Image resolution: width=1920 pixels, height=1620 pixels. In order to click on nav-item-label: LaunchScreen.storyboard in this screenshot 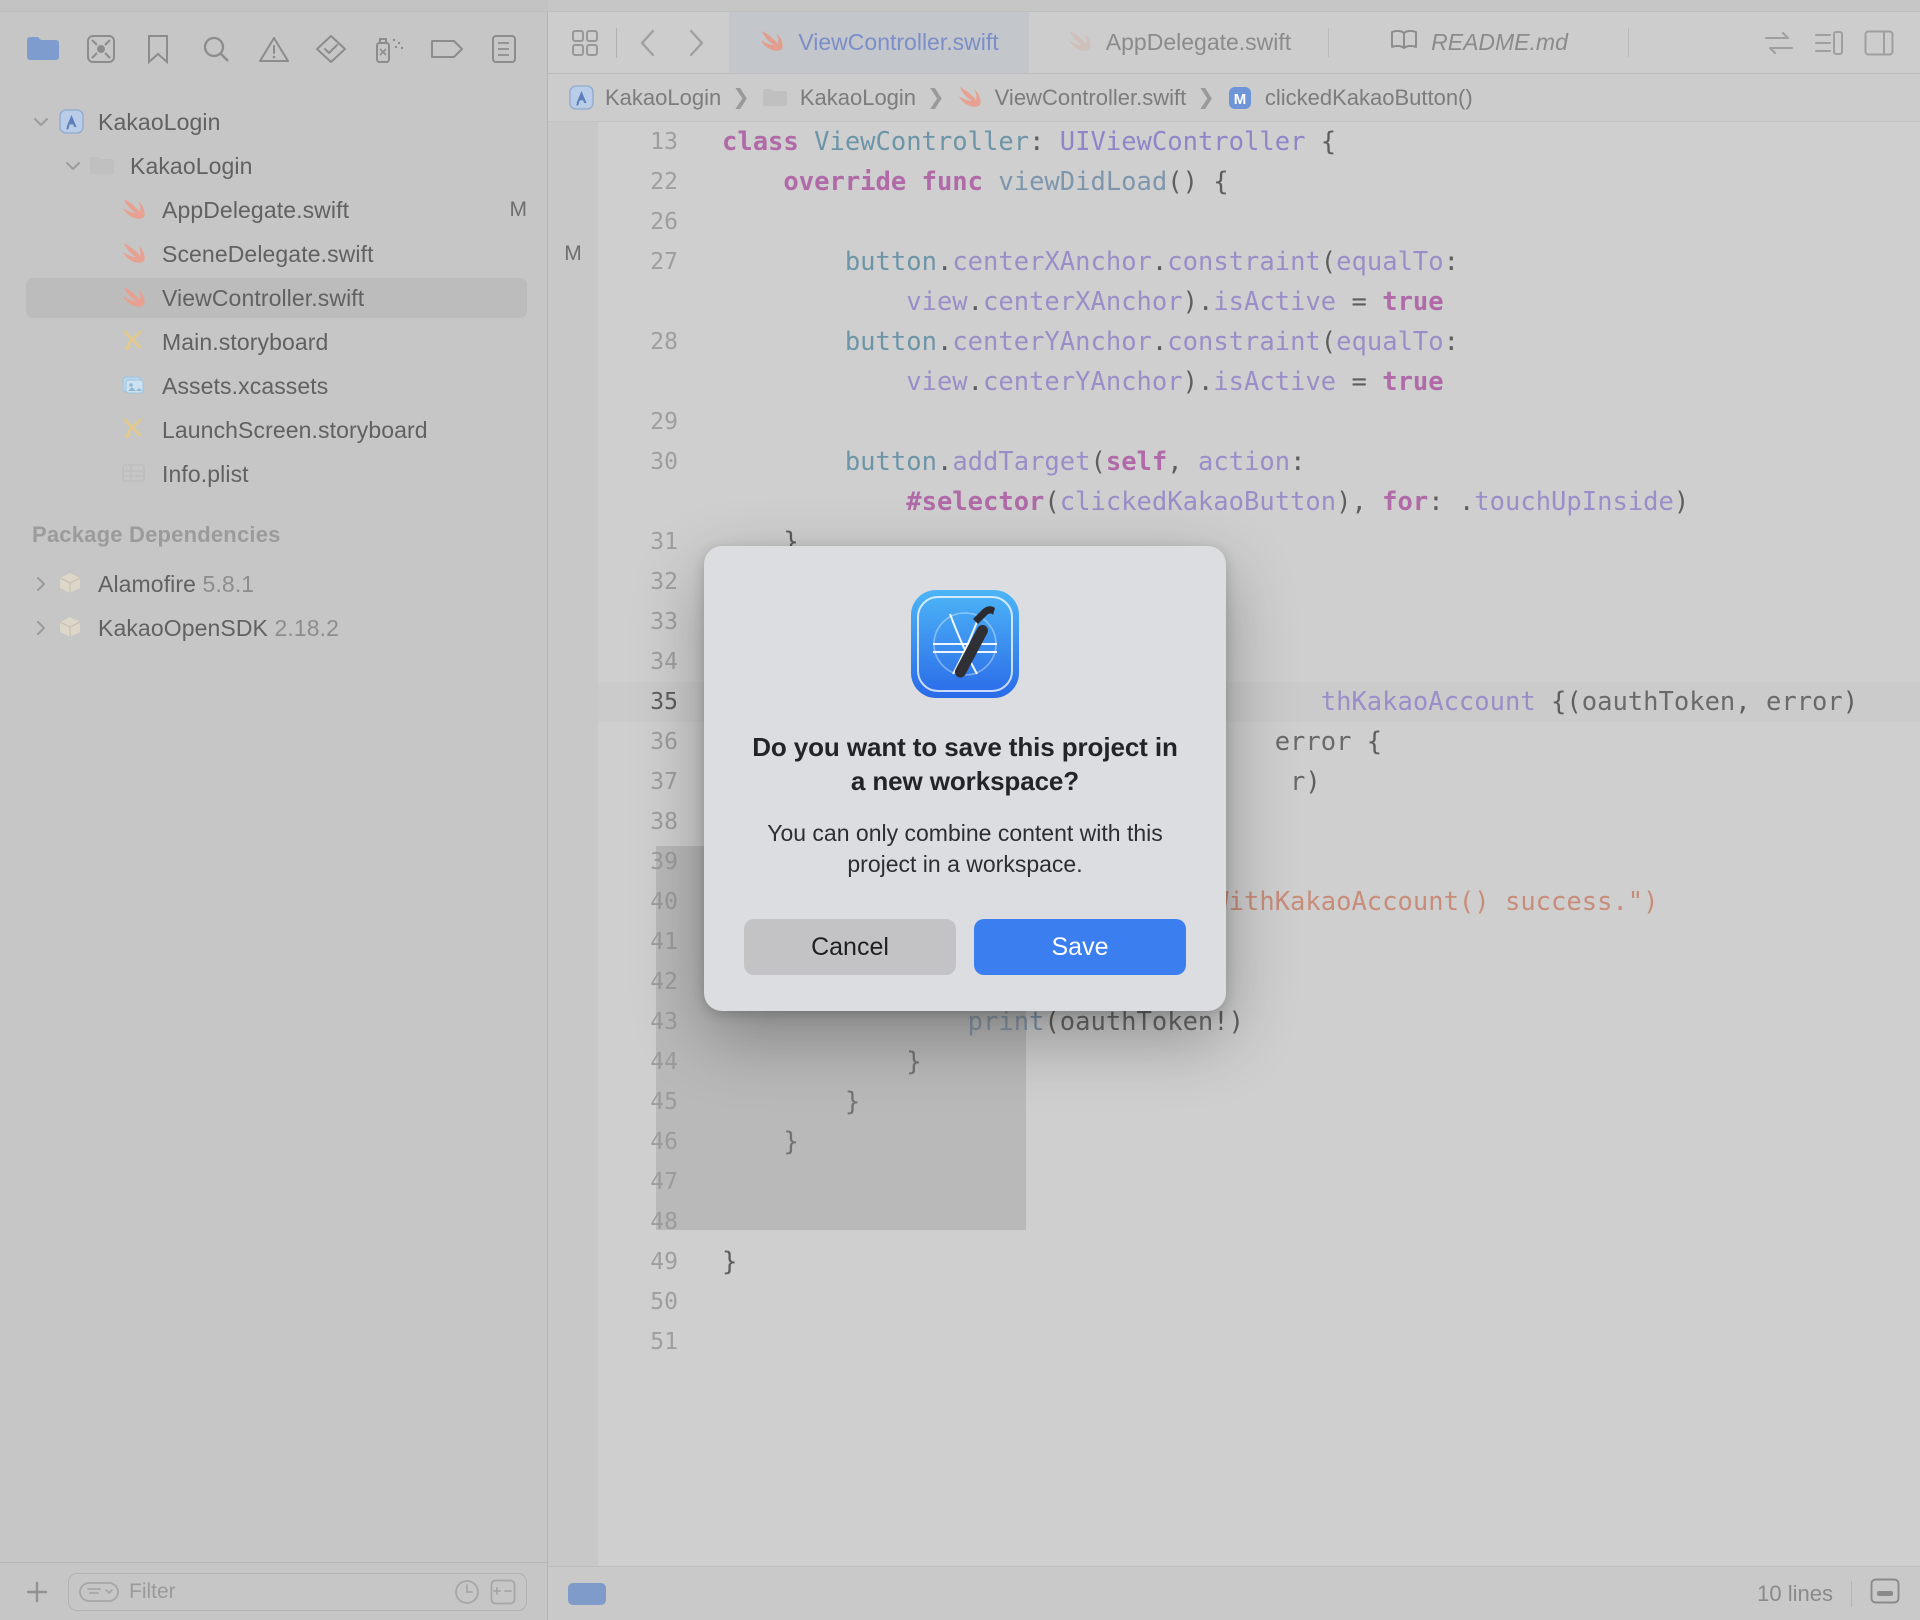, I will do `click(295, 429)`.